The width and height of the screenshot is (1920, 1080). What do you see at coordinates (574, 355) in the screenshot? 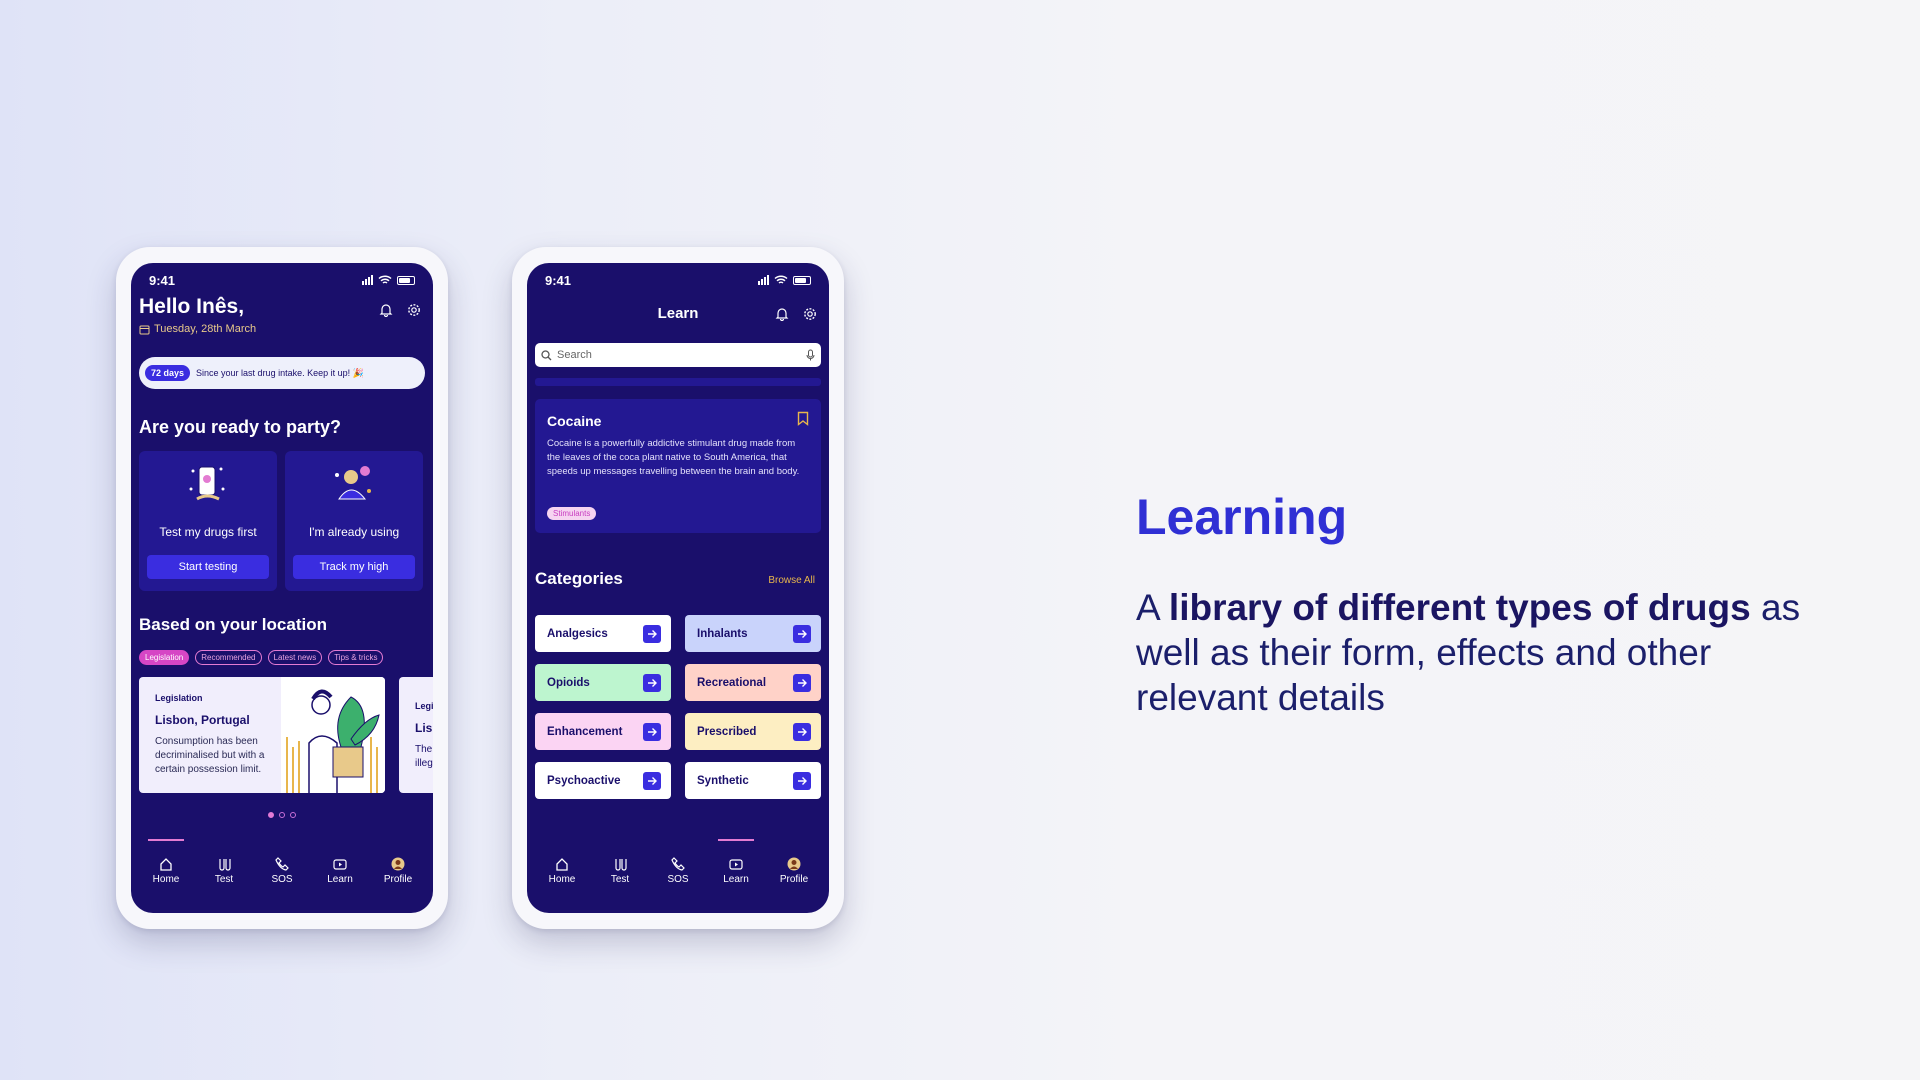
I see `search-placeholder: Search` at bounding box center [574, 355].